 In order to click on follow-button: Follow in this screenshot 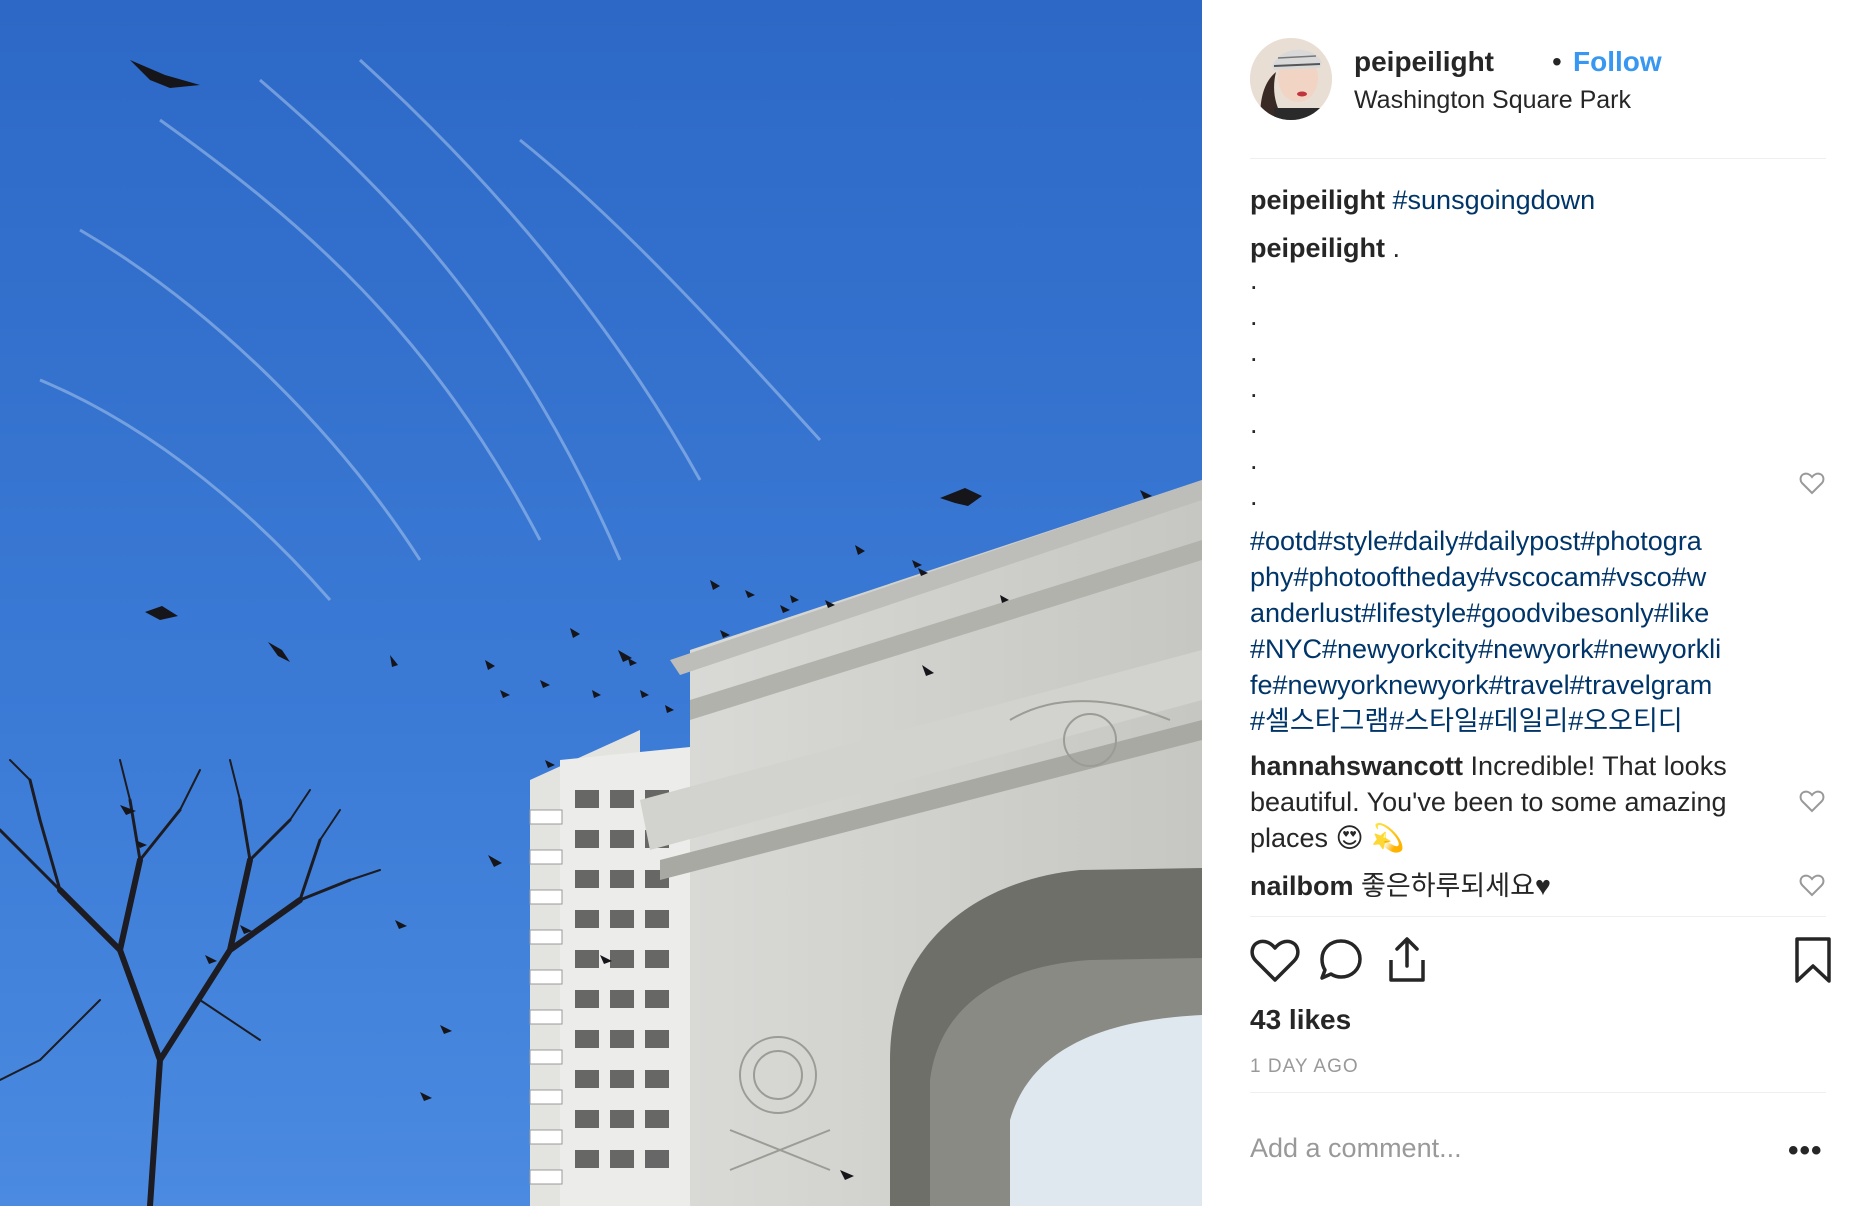, I will do `click(1617, 62)`.